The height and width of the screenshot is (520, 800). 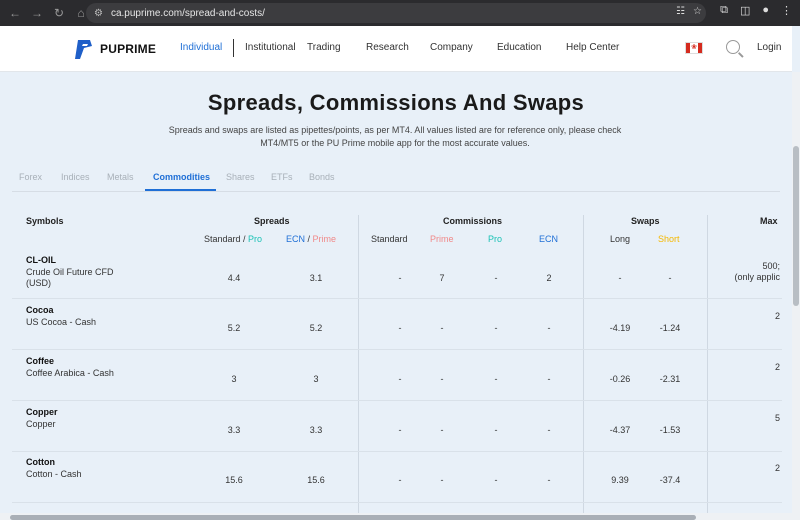 What do you see at coordinates (670, 328) in the screenshot?
I see `cell-swap-short: -1.24` at bounding box center [670, 328].